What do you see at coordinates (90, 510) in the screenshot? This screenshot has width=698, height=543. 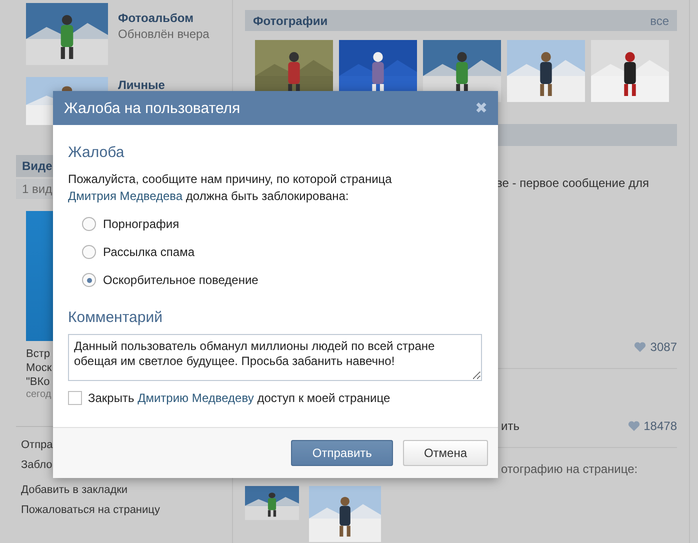 I see `profile-action-link: Пожаловаться на страницу` at bounding box center [90, 510].